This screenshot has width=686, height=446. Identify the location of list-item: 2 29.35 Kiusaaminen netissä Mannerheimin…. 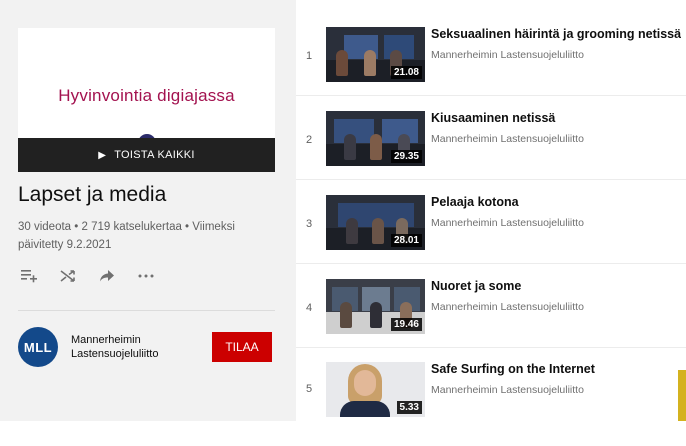
(491, 153).